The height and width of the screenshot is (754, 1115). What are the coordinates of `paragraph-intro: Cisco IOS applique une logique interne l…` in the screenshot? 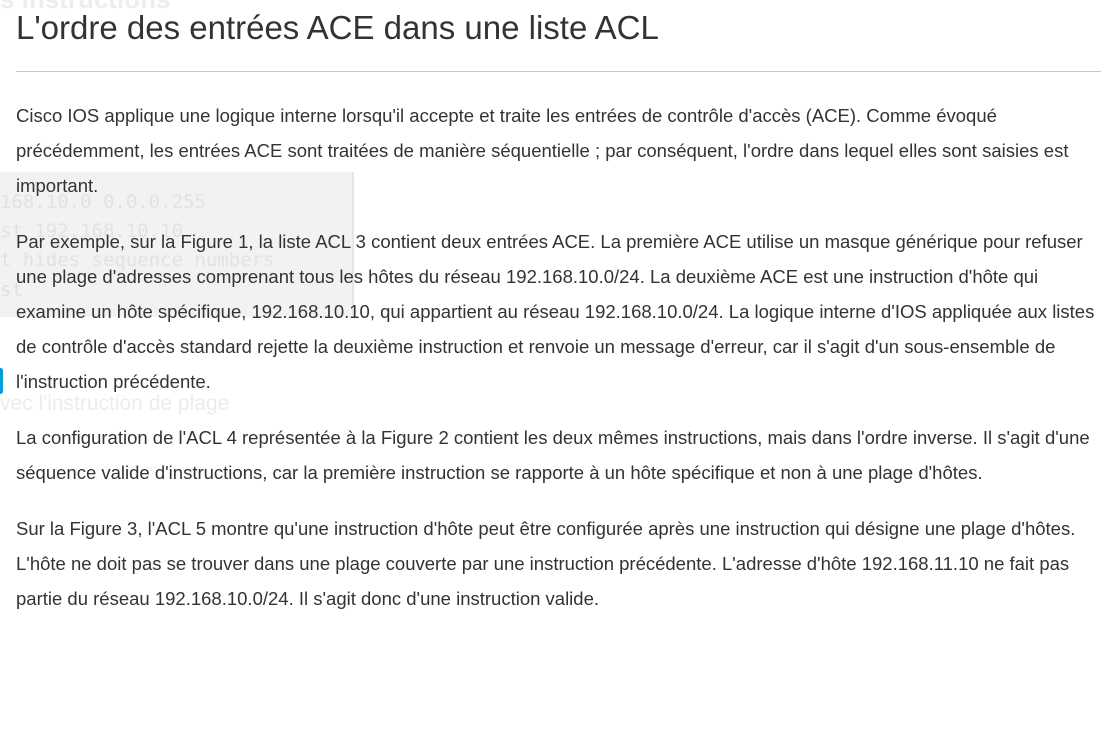 It's located at (542, 150).